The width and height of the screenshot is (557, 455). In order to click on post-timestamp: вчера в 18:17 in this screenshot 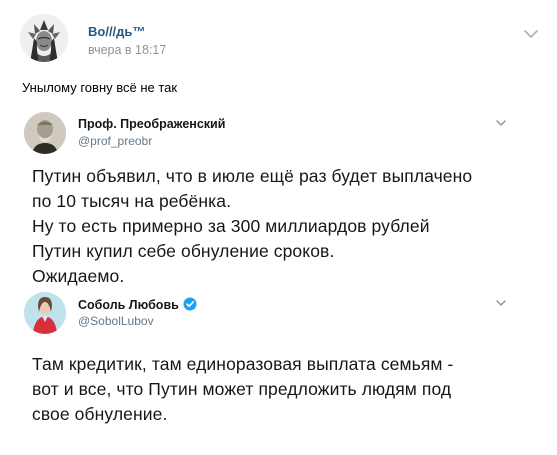, I will do `click(127, 50)`.